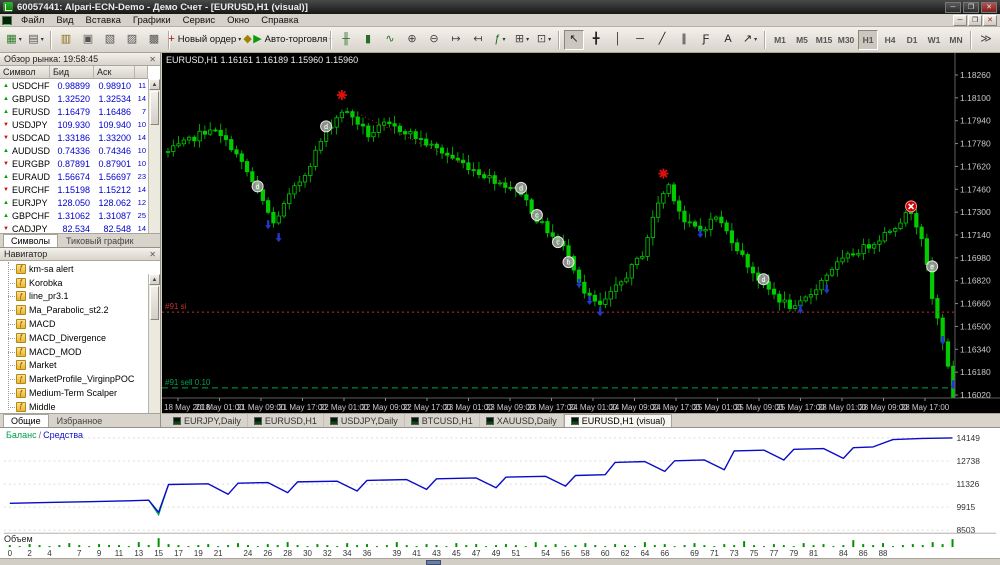 This screenshot has height=565, width=1000. Describe the element at coordinates (802, 40) in the screenshot. I see `timeframe-m5-button: M5` at that location.